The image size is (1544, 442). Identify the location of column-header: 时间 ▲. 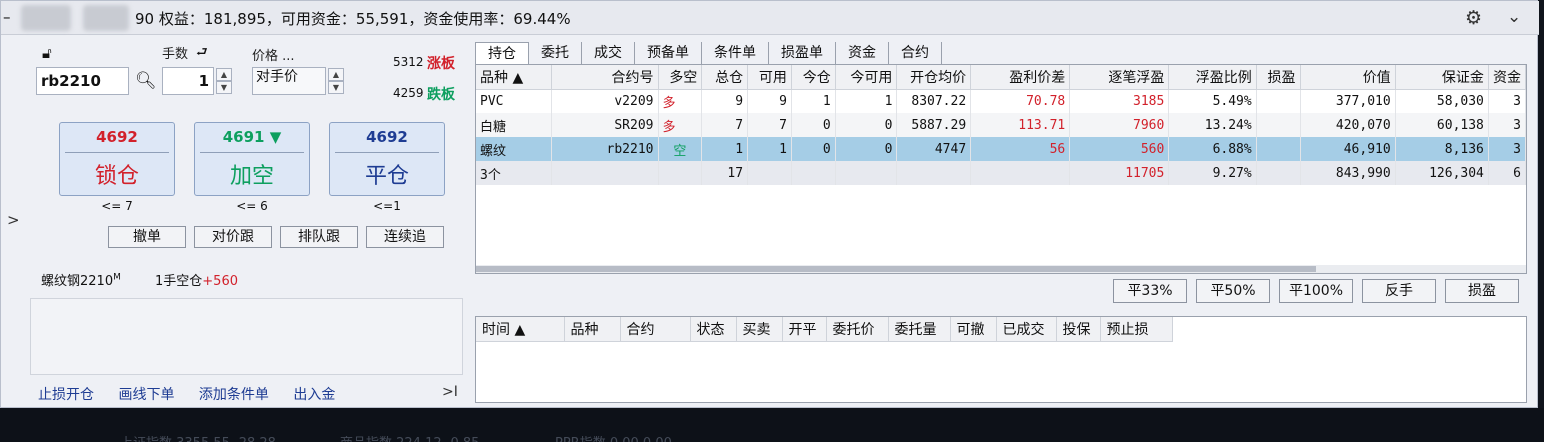
(520, 329).